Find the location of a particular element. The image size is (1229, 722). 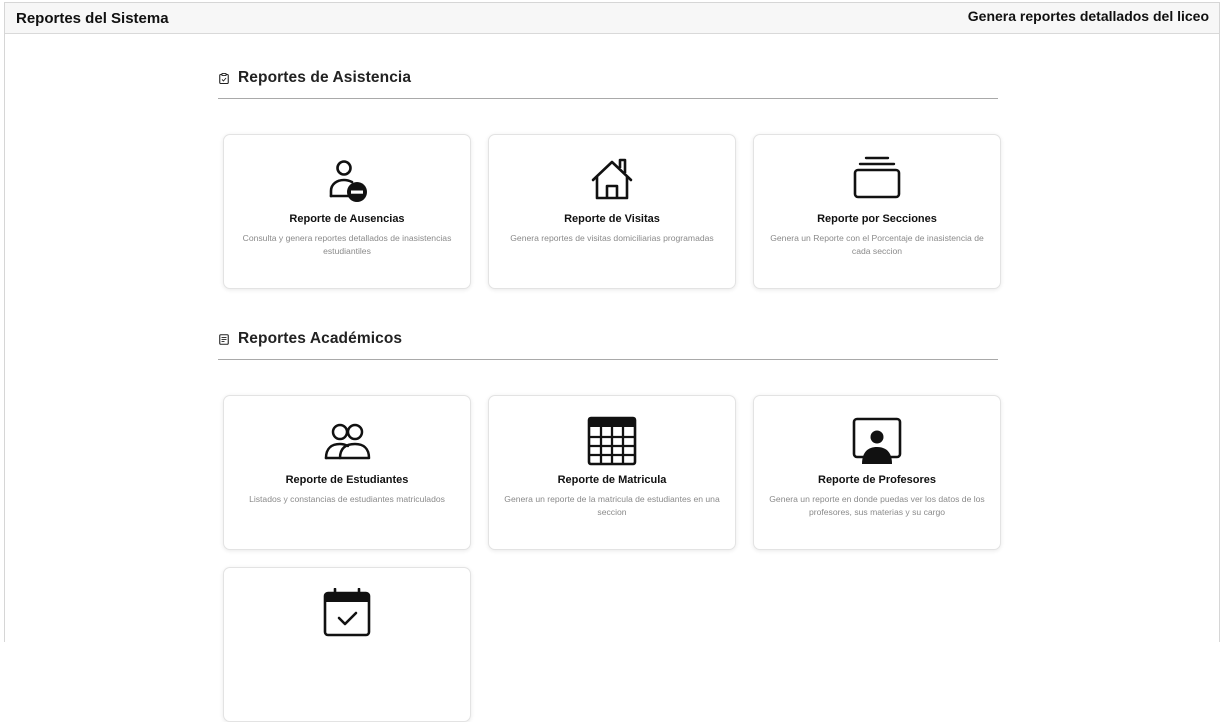

calendar-check-icon is located at coordinates (347, 612).